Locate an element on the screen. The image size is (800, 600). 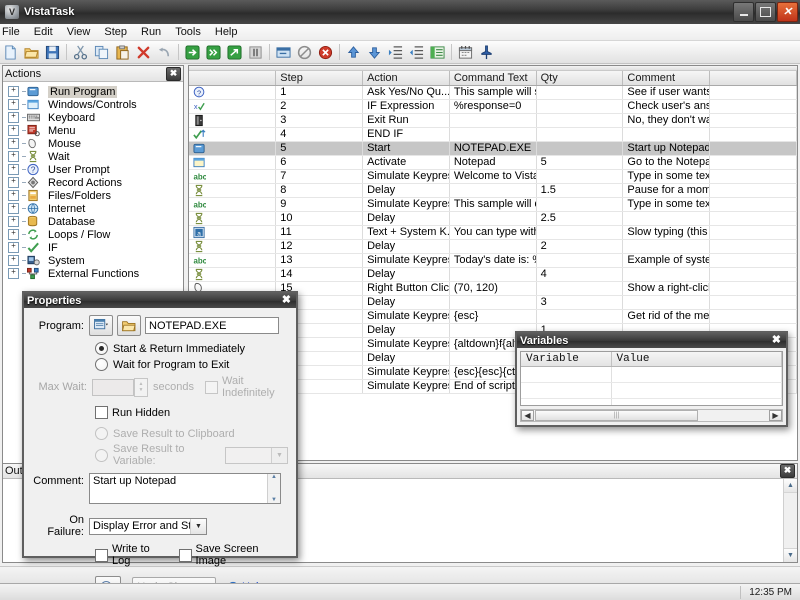
scroll-down-icon: ▼ is located at coordinates (790, 555).